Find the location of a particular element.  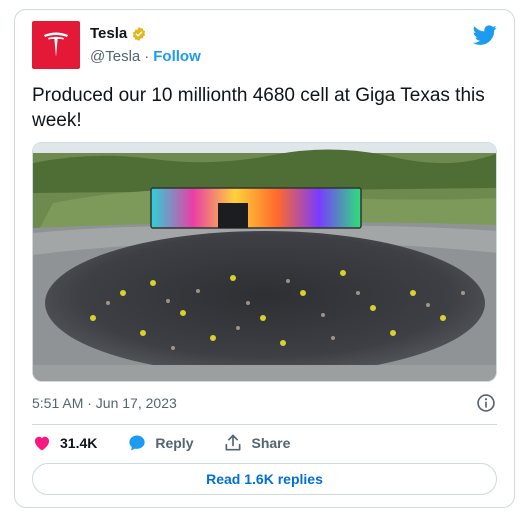

share-label: Share is located at coordinates (271, 443).